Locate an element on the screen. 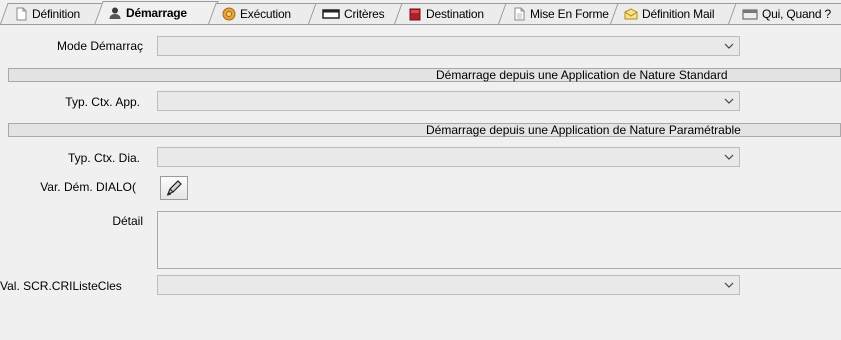 This screenshot has height=340, width=841. edit-pen-icon is located at coordinates (174, 188).